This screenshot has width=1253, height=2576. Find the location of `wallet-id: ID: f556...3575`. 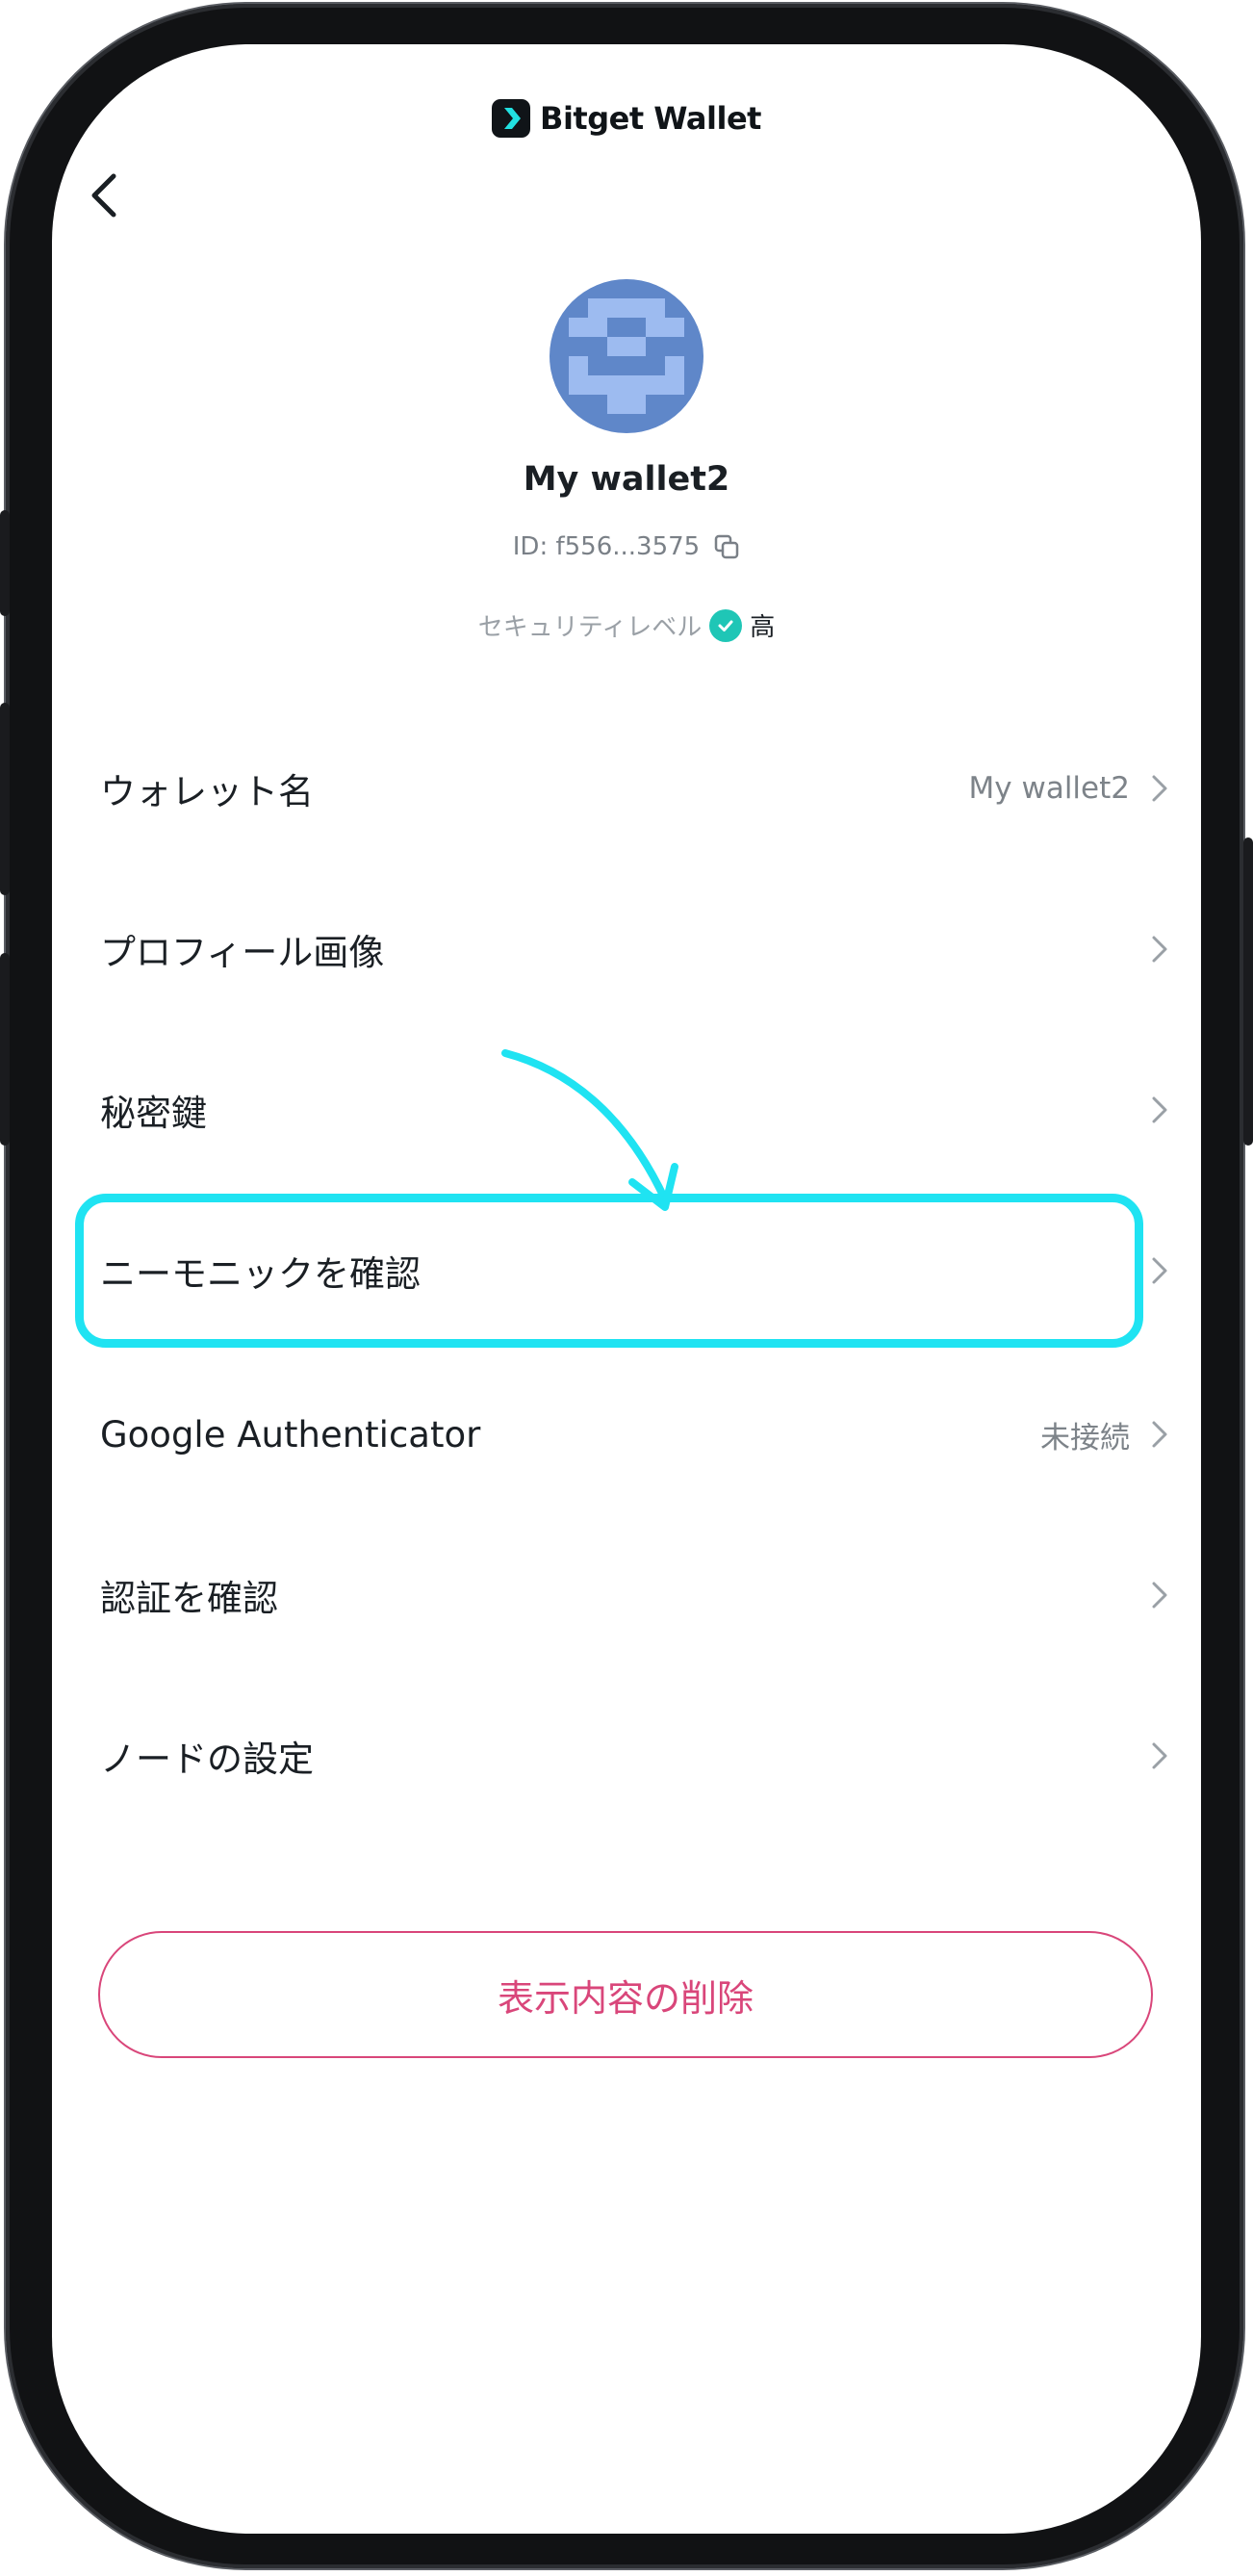

wallet-id: ID: f556...3575 is located at coordinates (606, 546).